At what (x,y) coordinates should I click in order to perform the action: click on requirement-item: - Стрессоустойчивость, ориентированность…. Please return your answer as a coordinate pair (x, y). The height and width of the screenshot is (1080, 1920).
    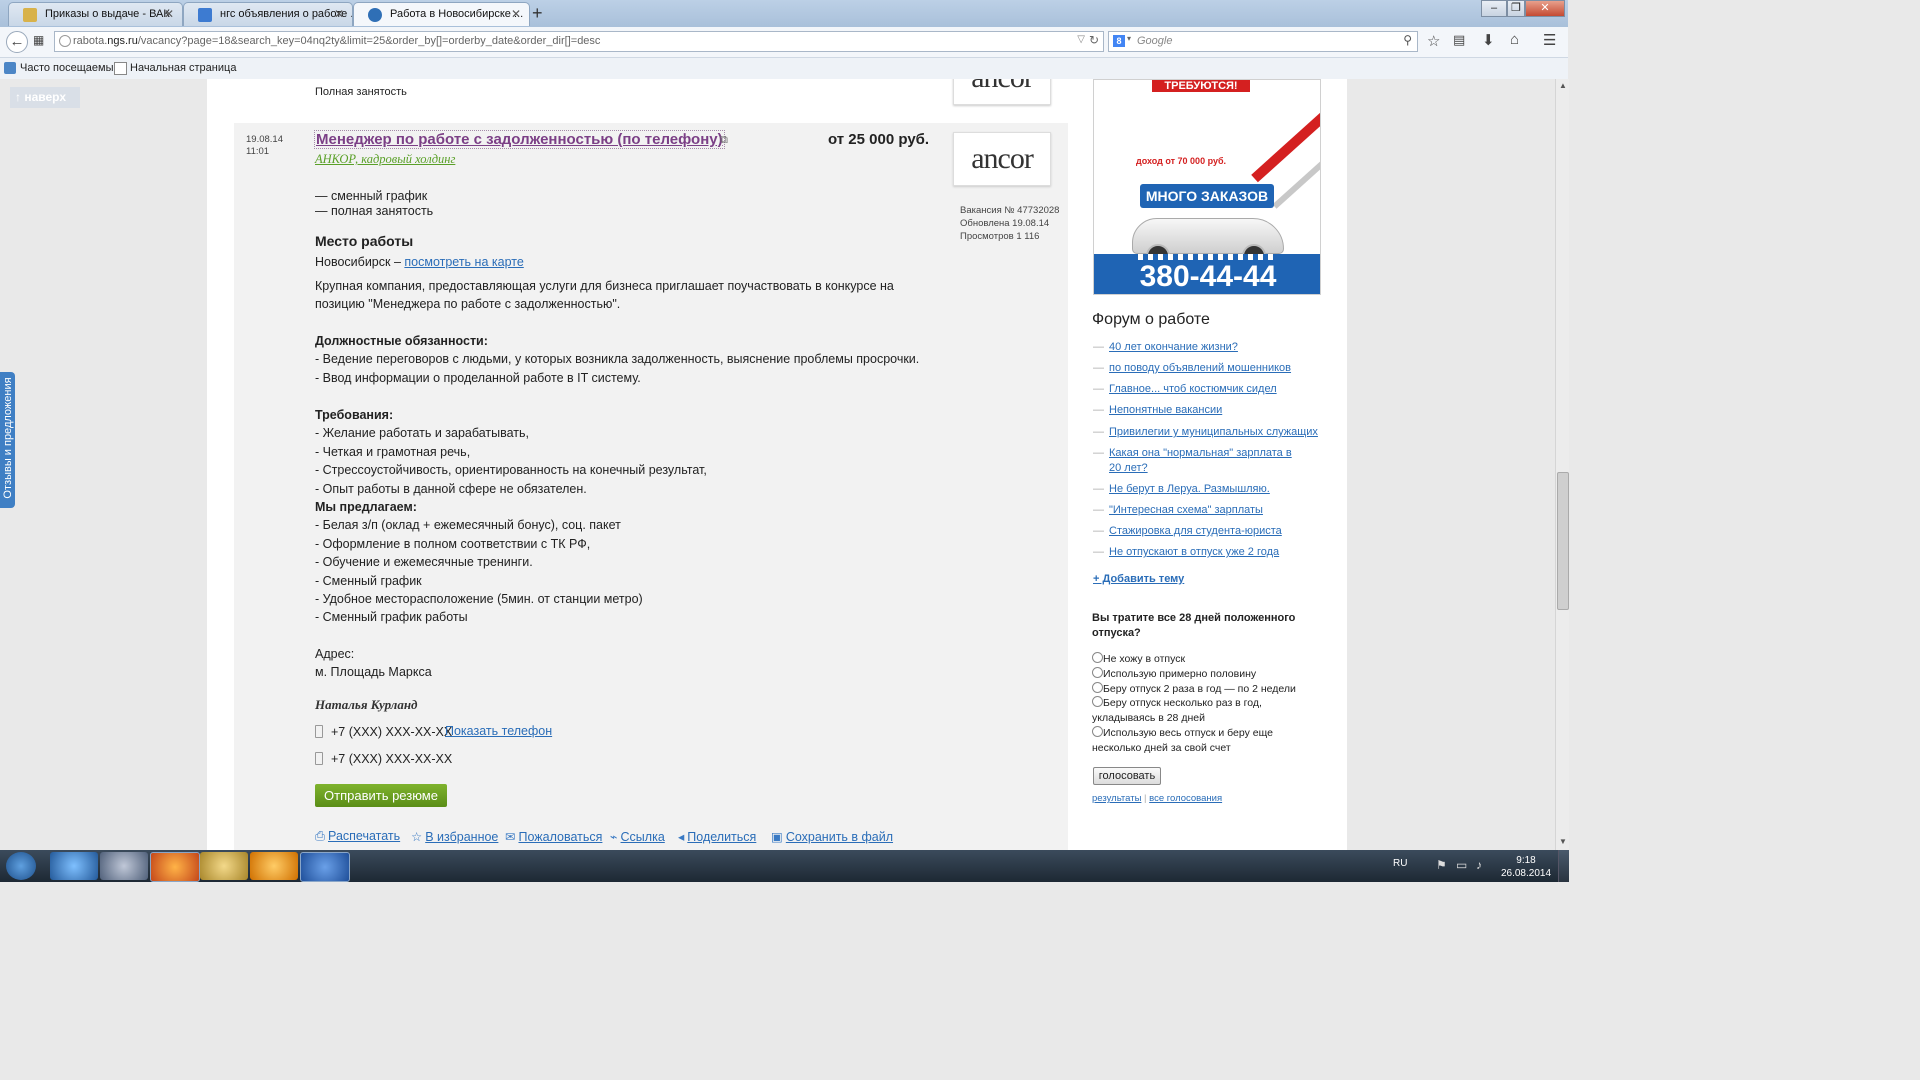
    Looking at the image, I should click on (511, 470).